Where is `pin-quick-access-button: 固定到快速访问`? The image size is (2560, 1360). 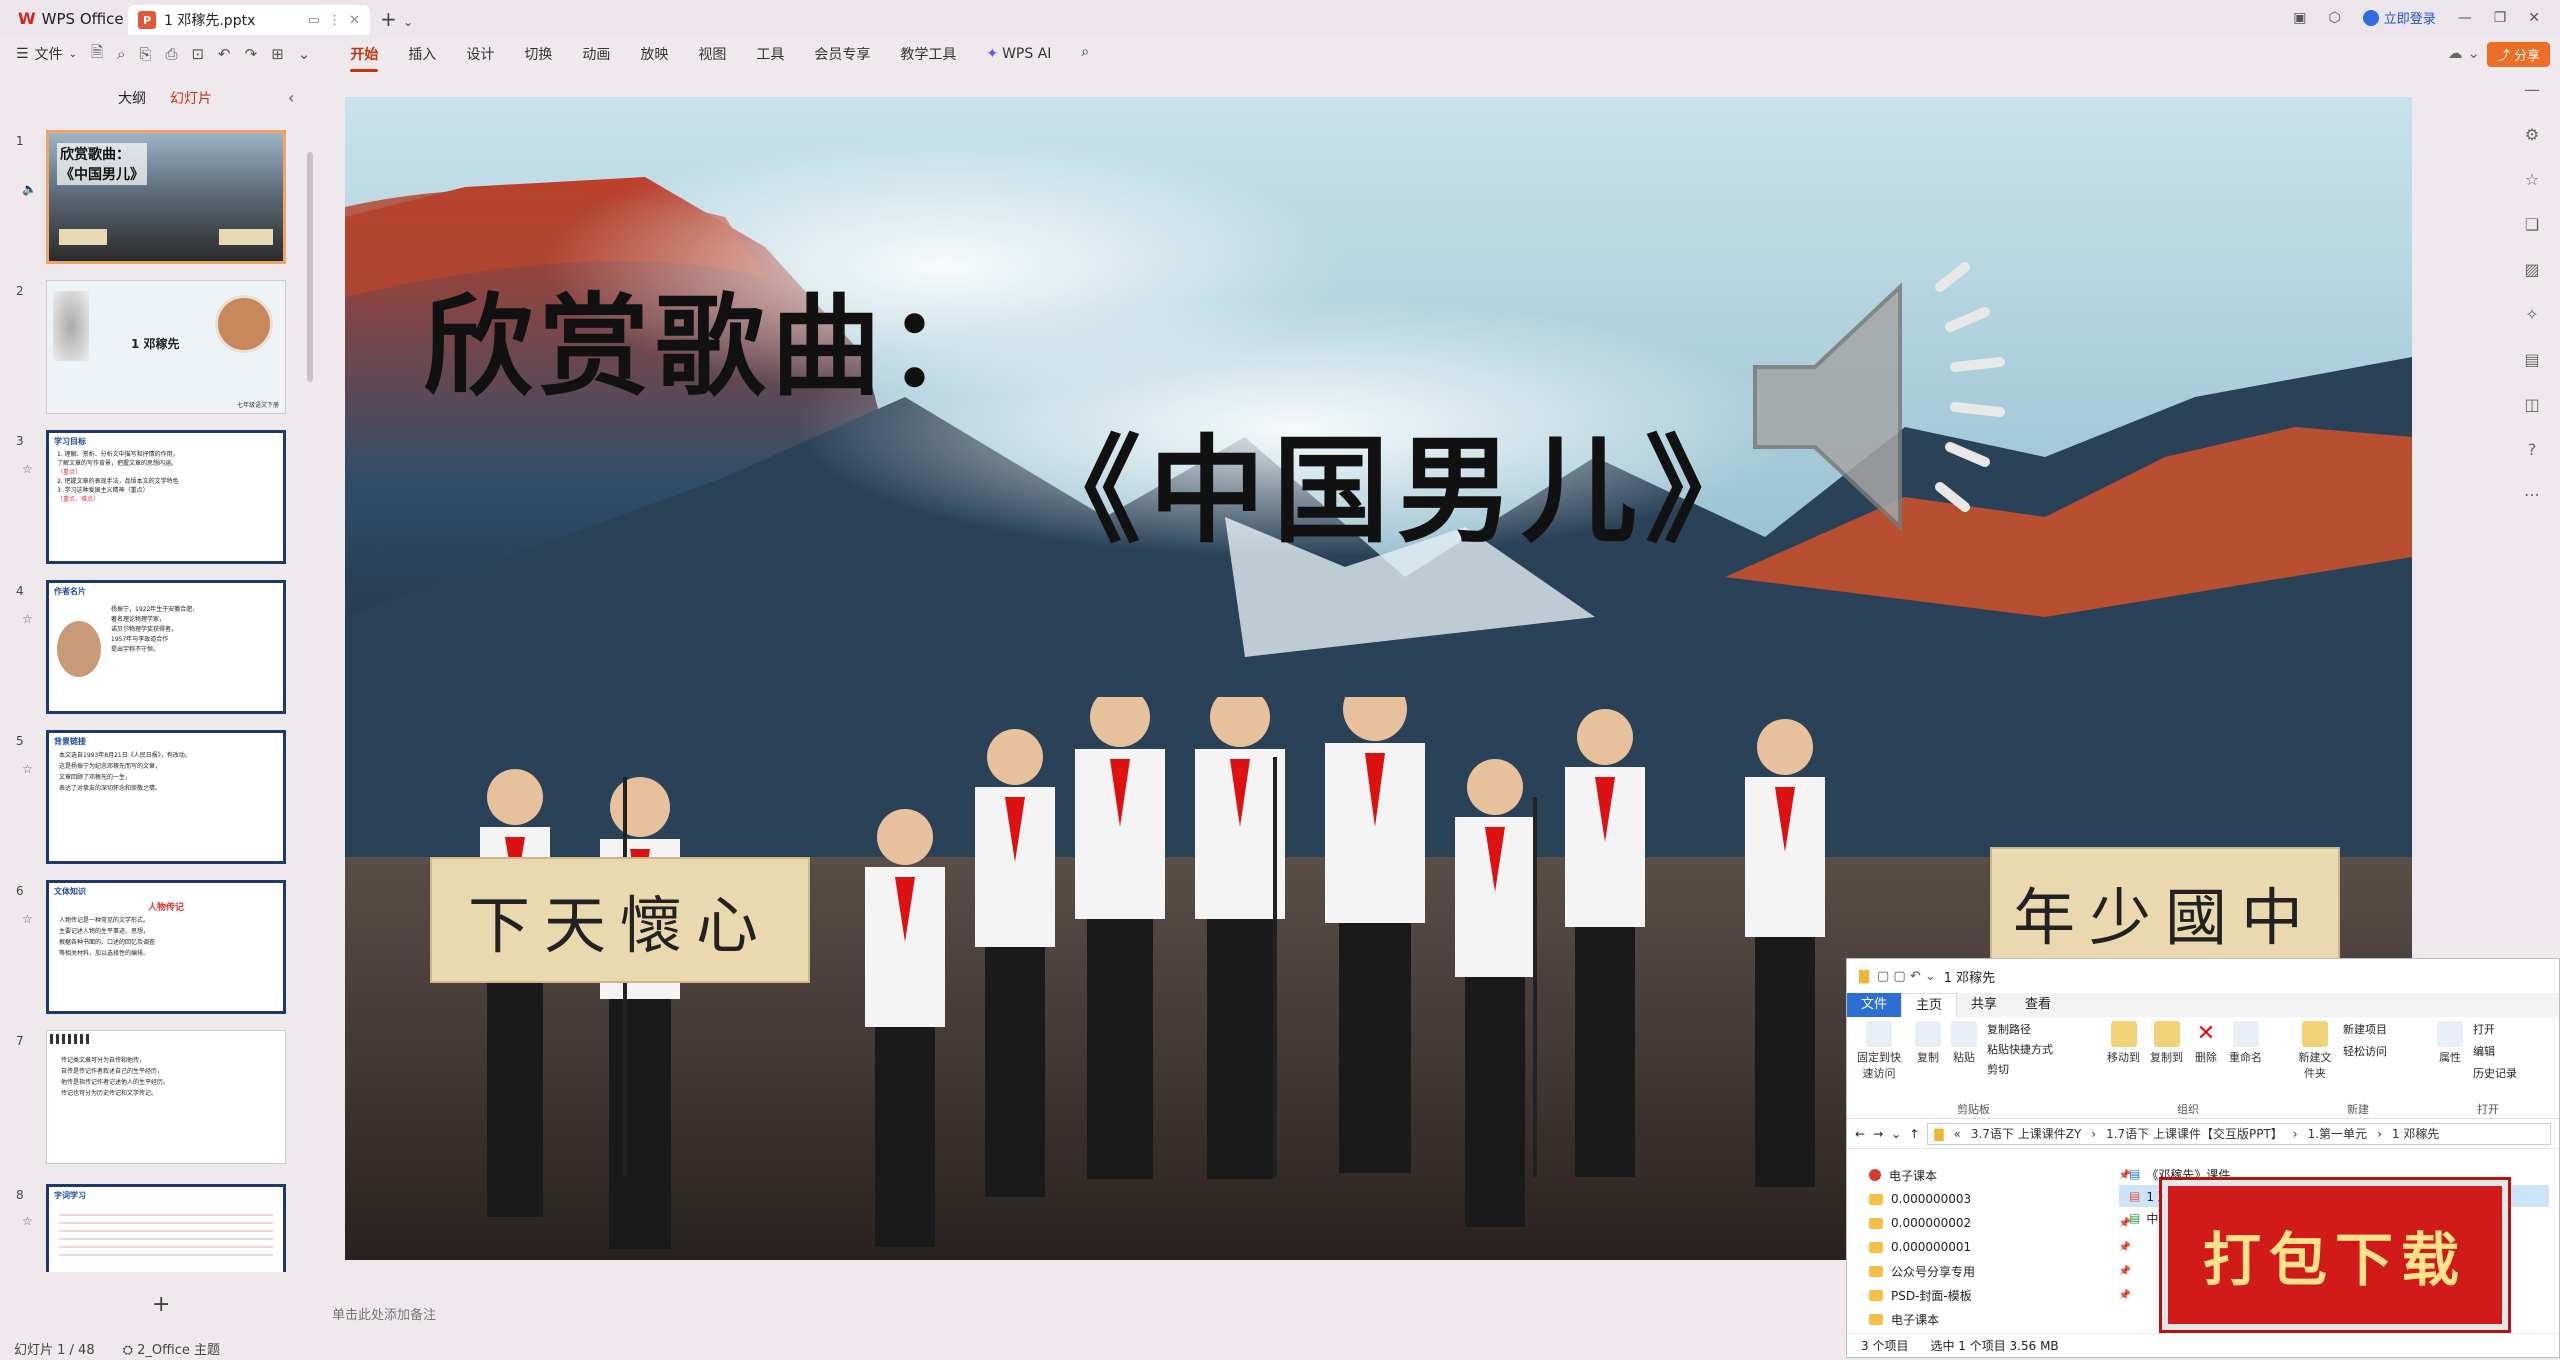 pin-quick-access-button: 固定到快速访问 is located at coordinates (1879, 1051).